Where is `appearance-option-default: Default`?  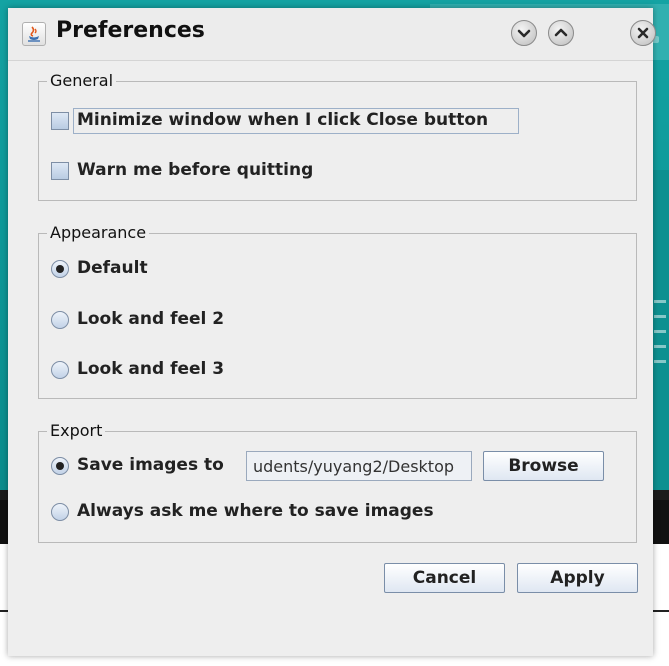 appearance-option-default: Default is located at coordinates (126, 269).